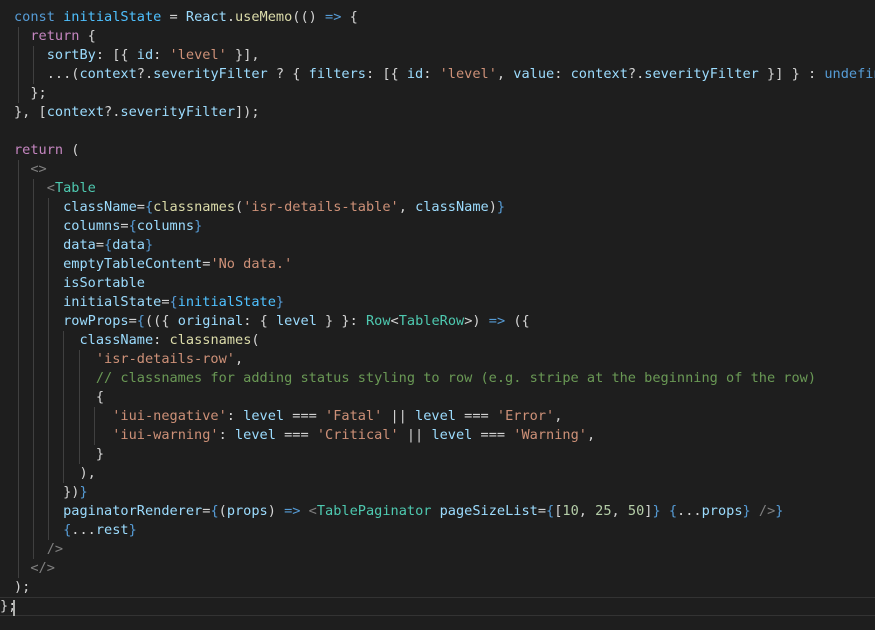  What do you see at coordinates (437, 283) in the screenshot?
I see `code-line: isSortable` at bounding box center [437, 283].